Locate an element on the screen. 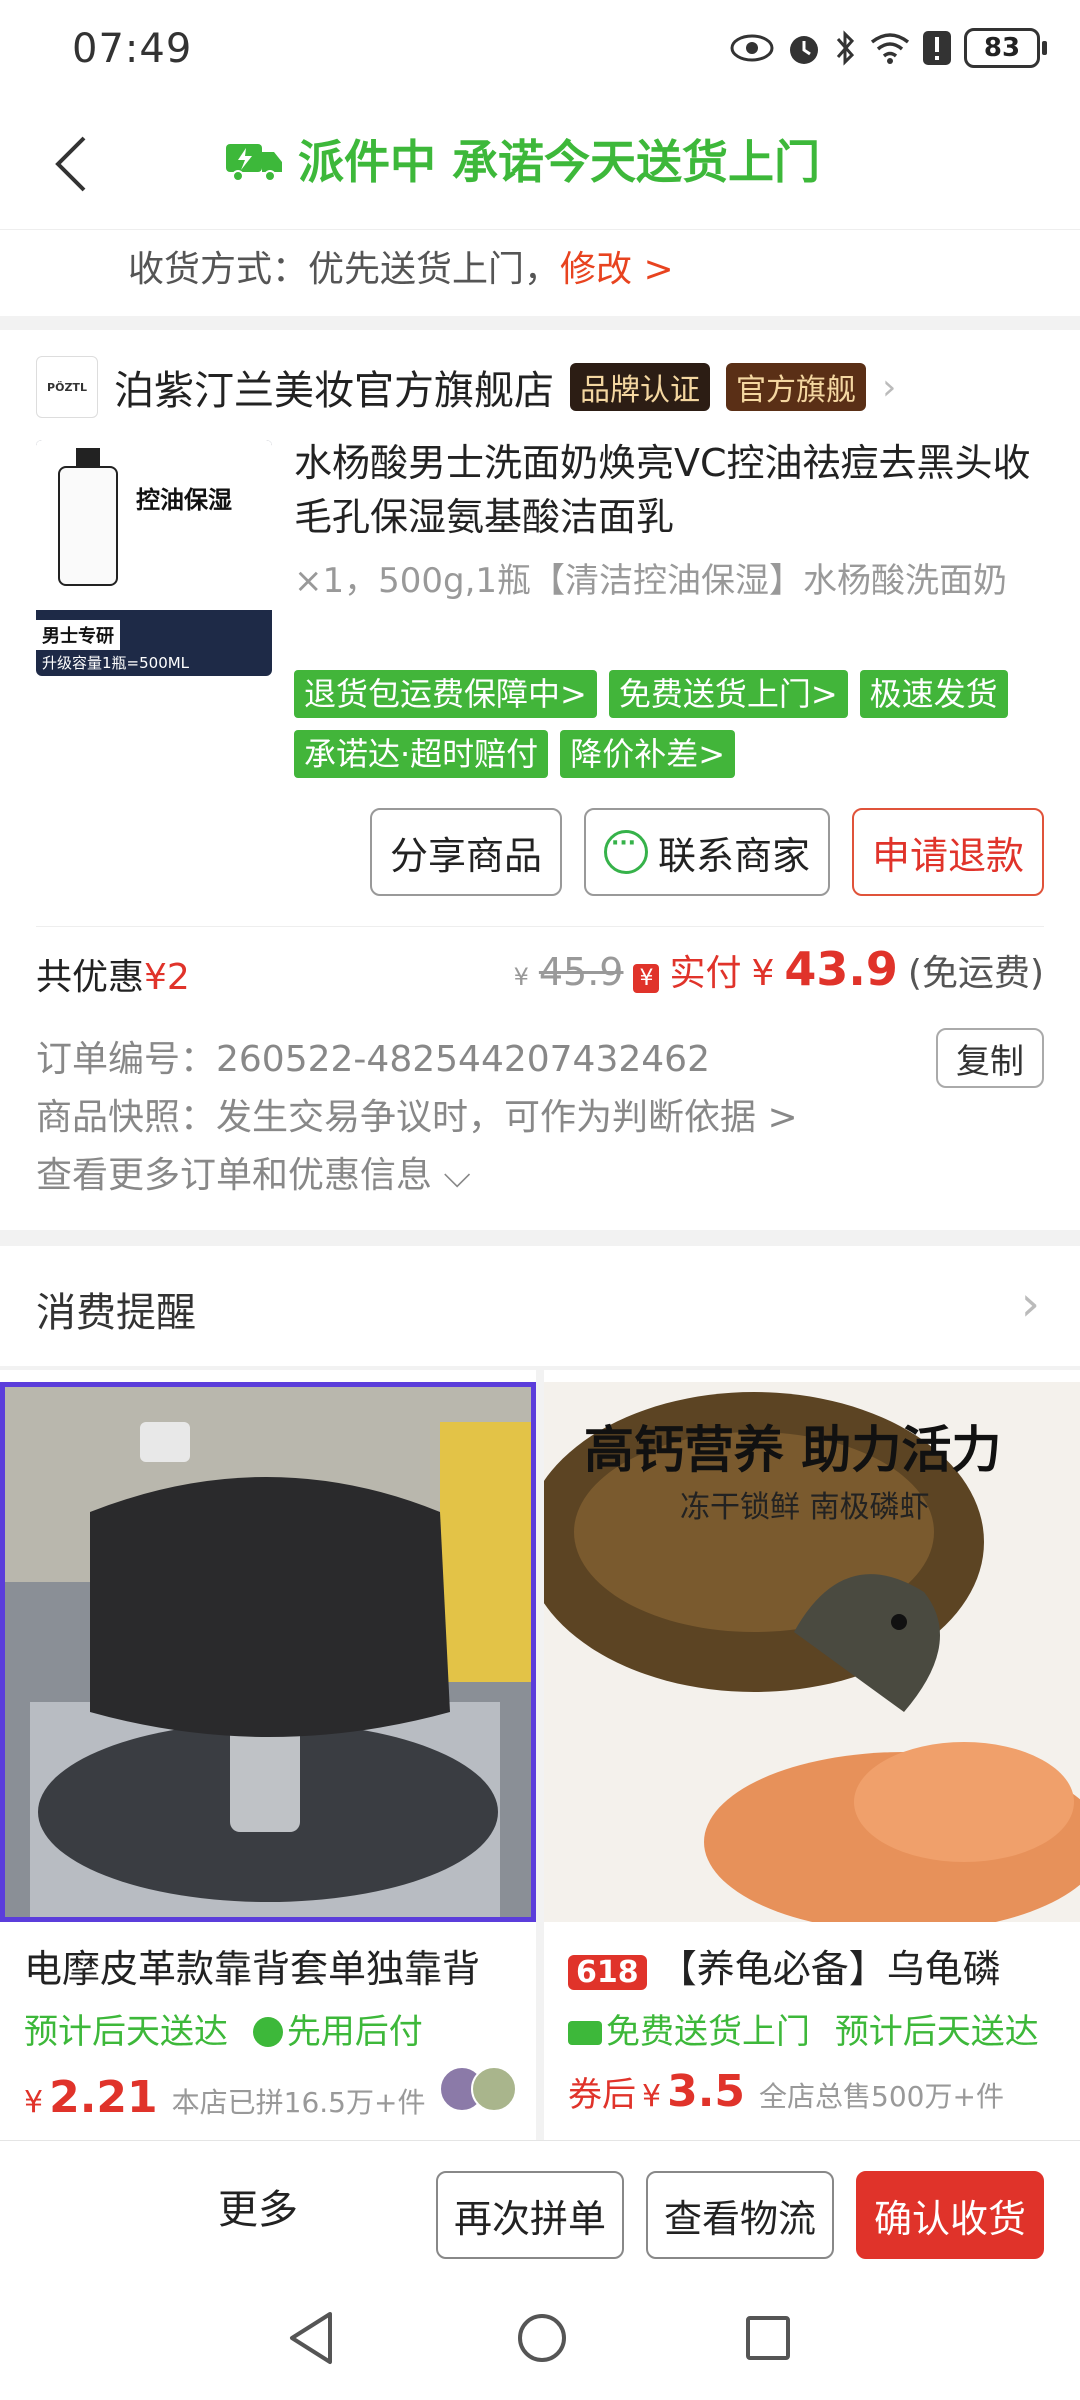 This screenshot has height=2400, width=1080. bottom-action-bar: 更多 再次拼单 查看物流 确认收货 is located at coordinates (540, 2210).